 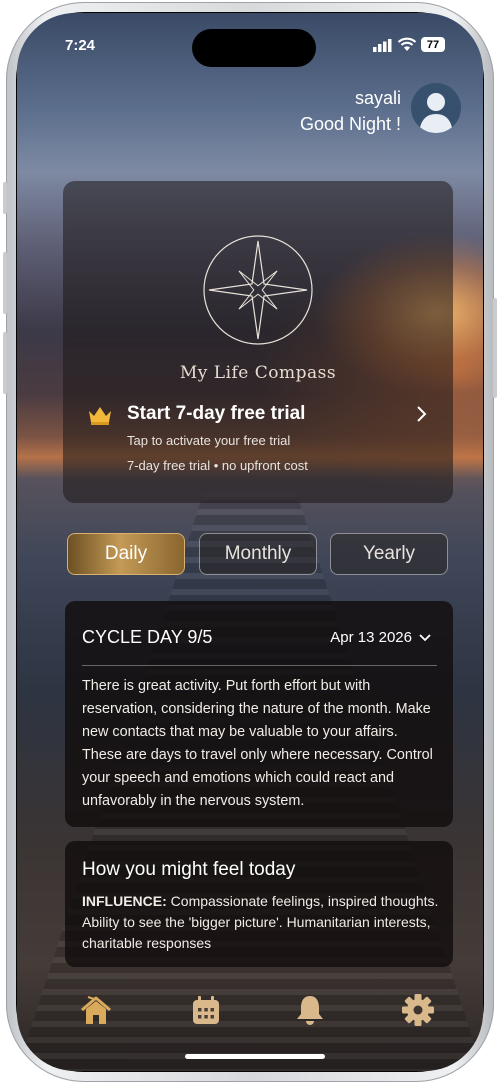 I want to click on trial-note: 7-day free trial • no upfront cost, so click(x=217, y=465).